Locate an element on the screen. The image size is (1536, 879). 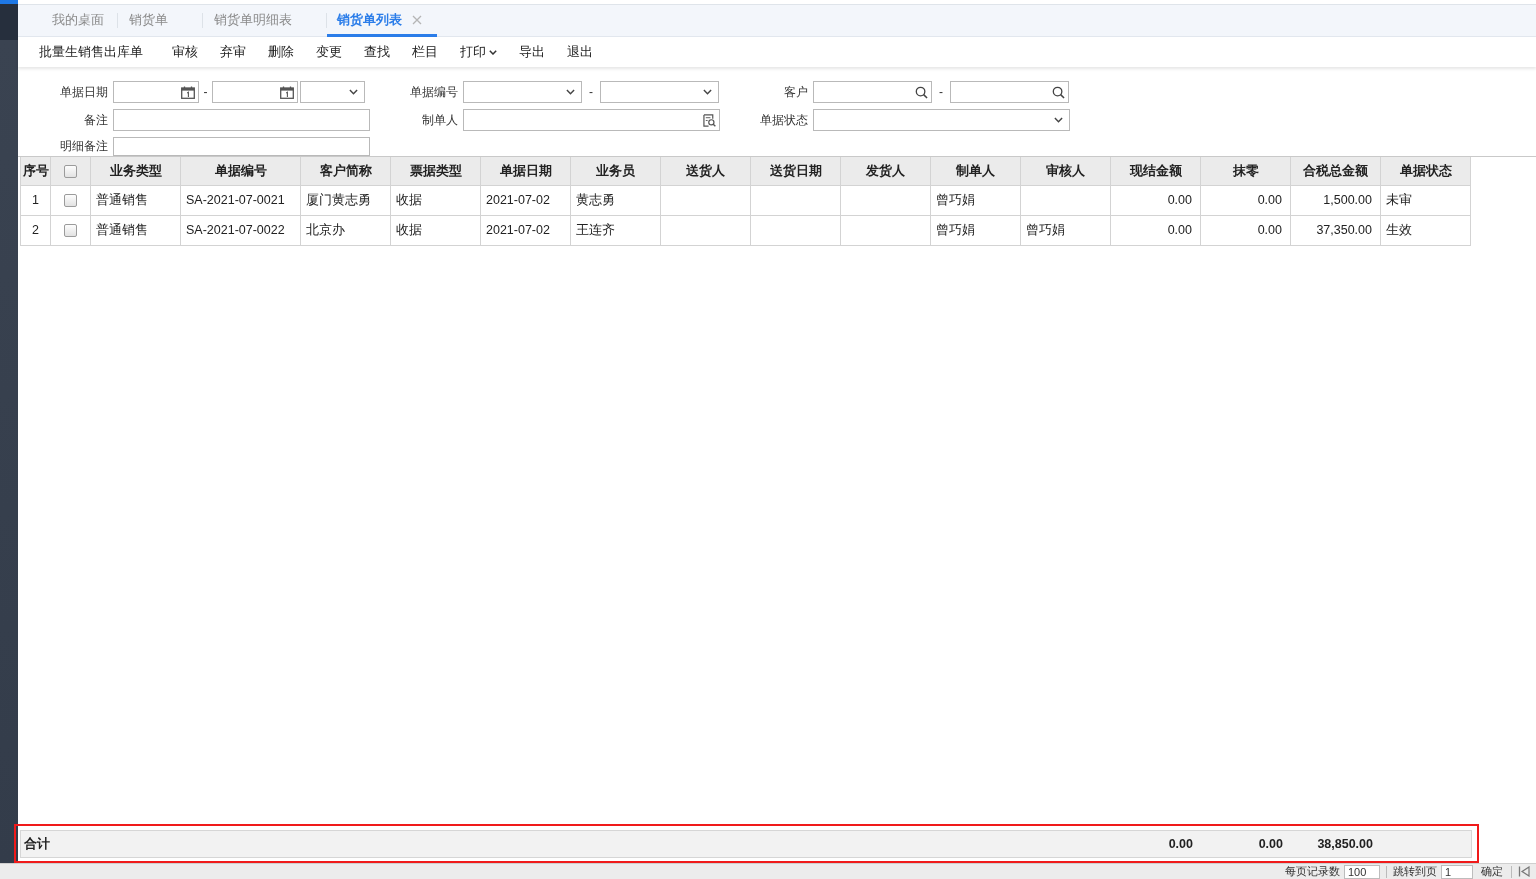
table-cell: SA-2021-07-0022 is located at coordinates (241, 231).